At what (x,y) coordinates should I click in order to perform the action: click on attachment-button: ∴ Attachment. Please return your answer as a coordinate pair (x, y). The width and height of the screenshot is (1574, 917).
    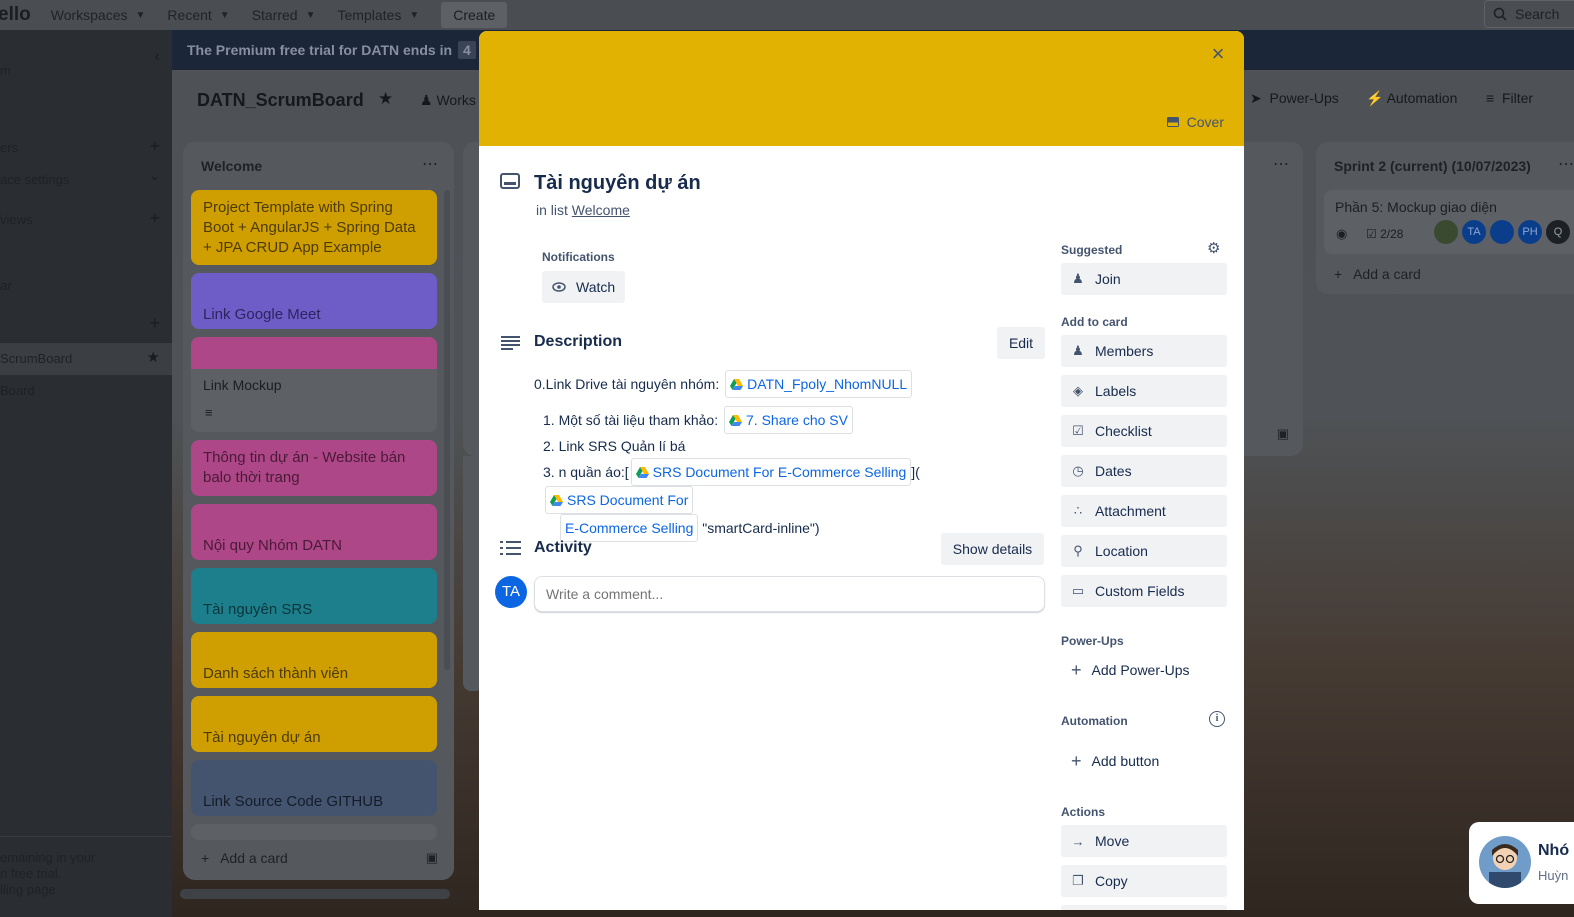
    Looking at the image, I should click on (1144, 511).